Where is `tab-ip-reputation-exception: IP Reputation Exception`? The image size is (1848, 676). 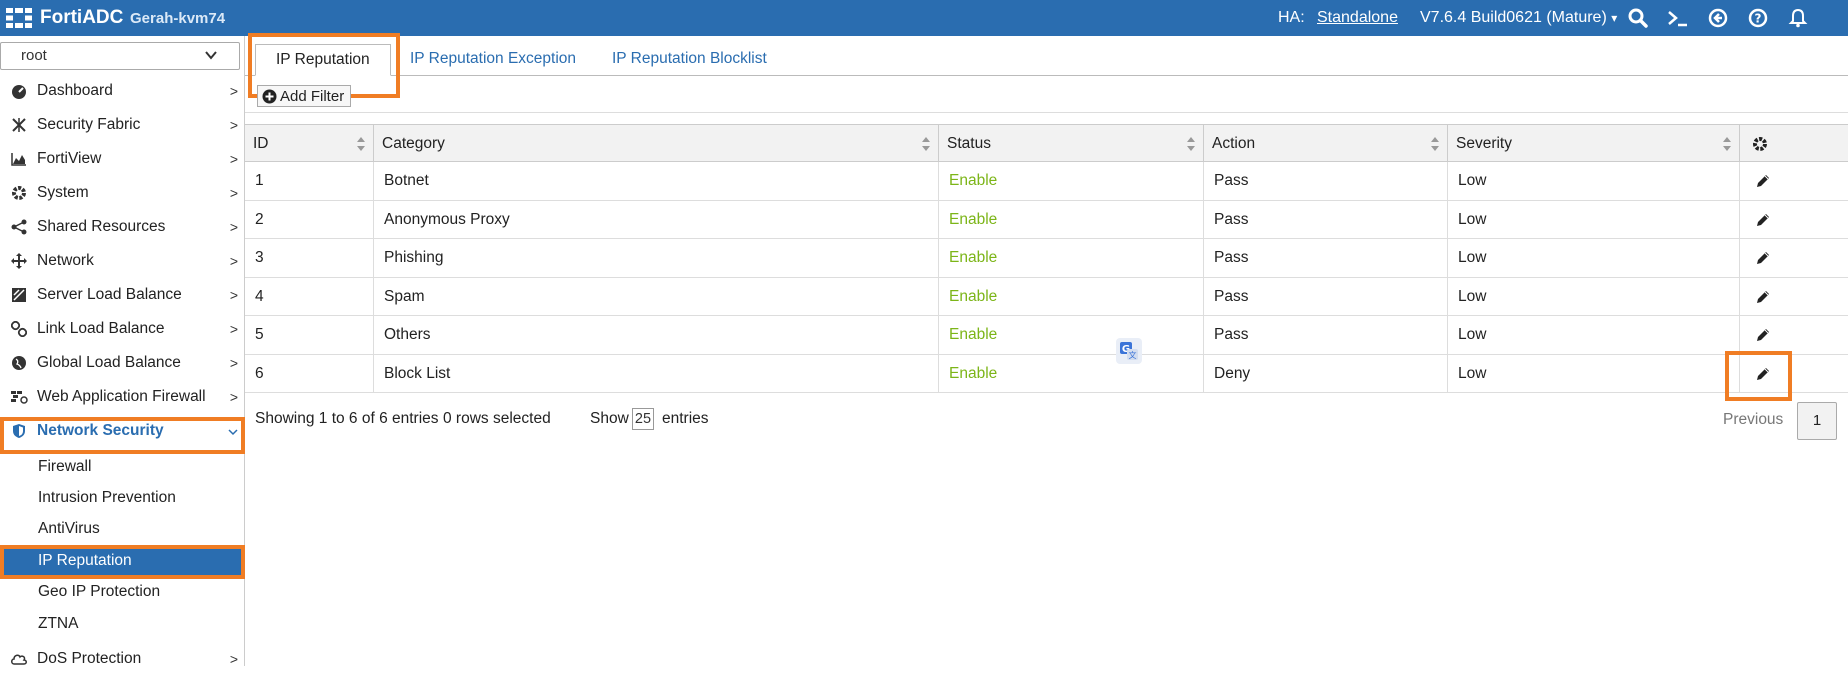
tab-ip-reputation-exception: IP Reputation Exception is located at coordinates (493, 60).